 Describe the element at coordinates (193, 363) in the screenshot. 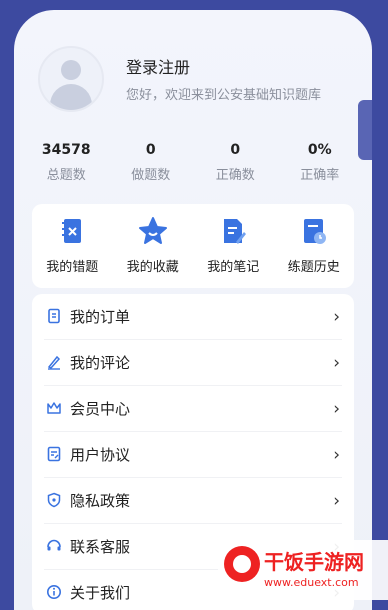

I see `menu-item-comments: 我的评论 ›` at that location.